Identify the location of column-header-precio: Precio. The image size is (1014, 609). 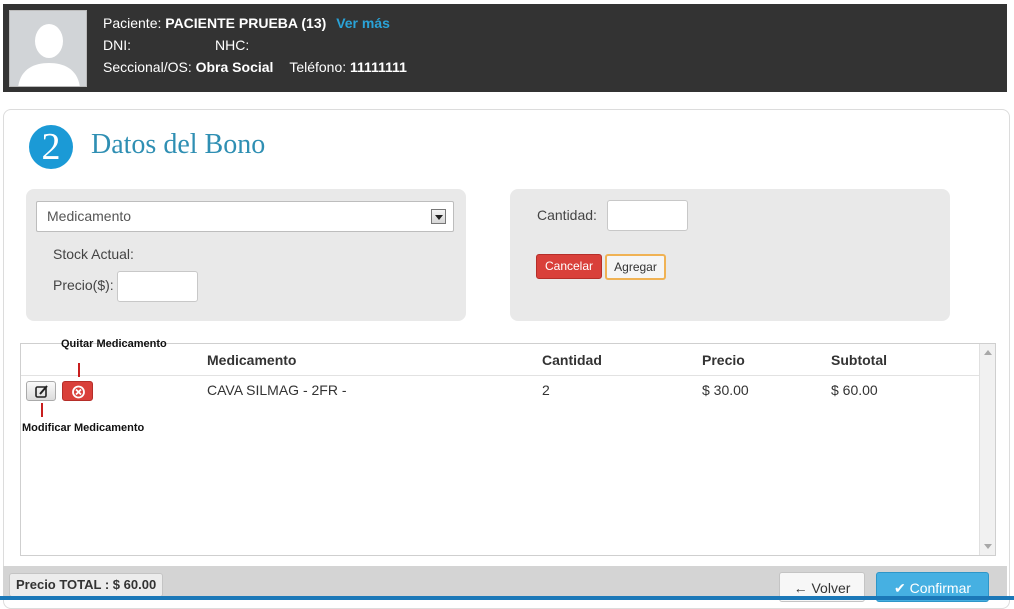
(723, 360).